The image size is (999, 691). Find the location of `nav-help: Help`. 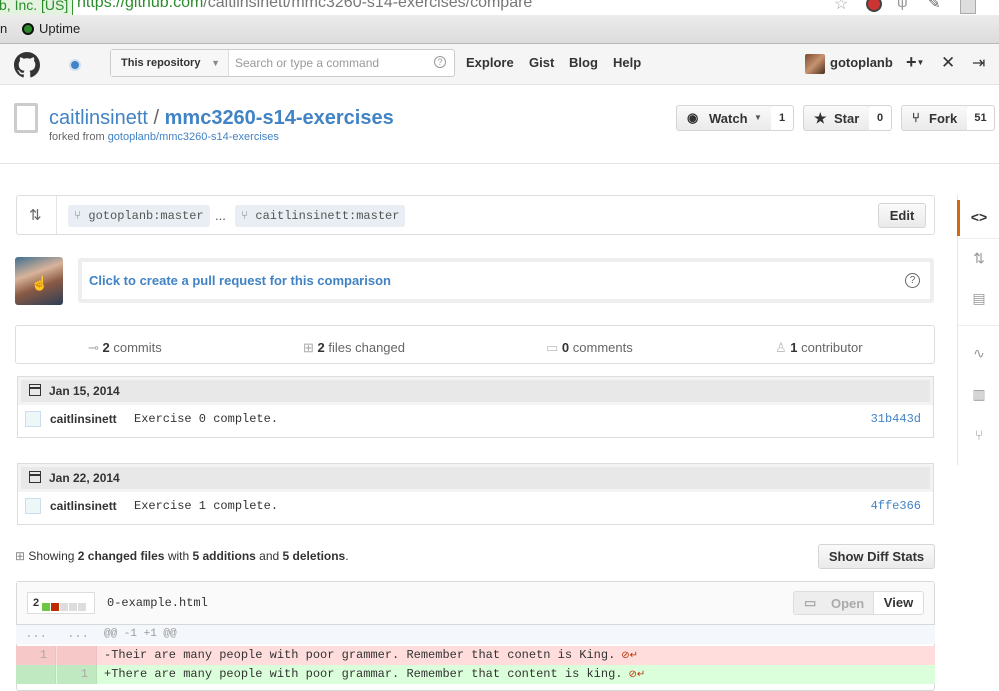

nav-help: Help is located at coordinates (627, 62).